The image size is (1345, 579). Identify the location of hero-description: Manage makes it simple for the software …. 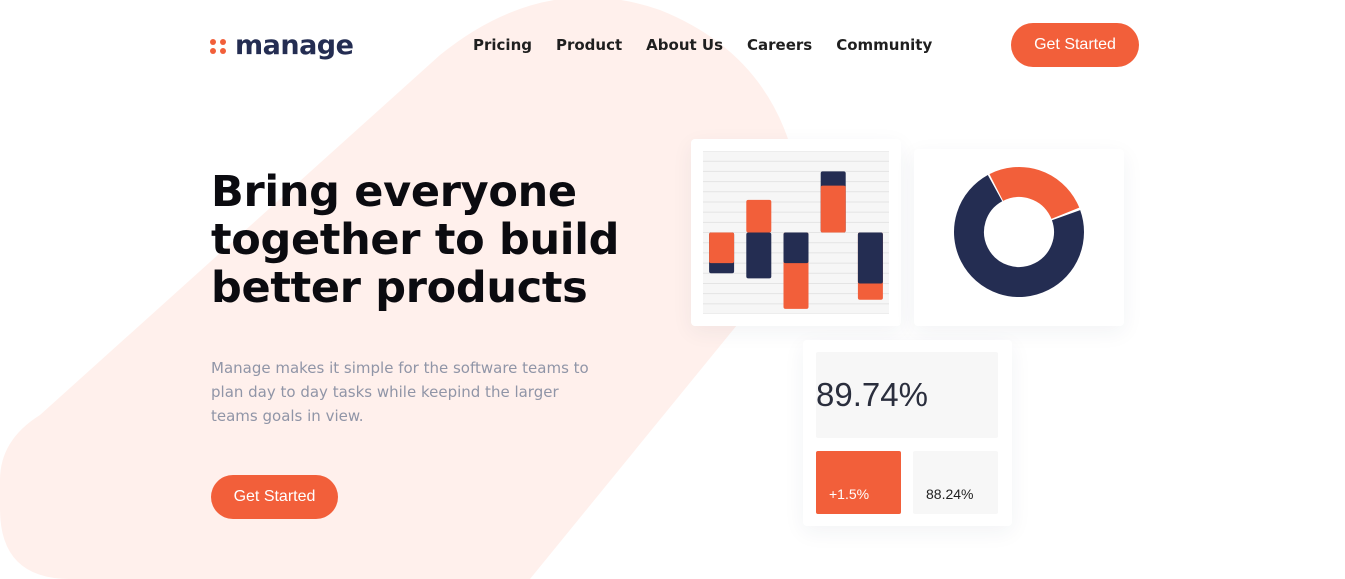
(400, 392).